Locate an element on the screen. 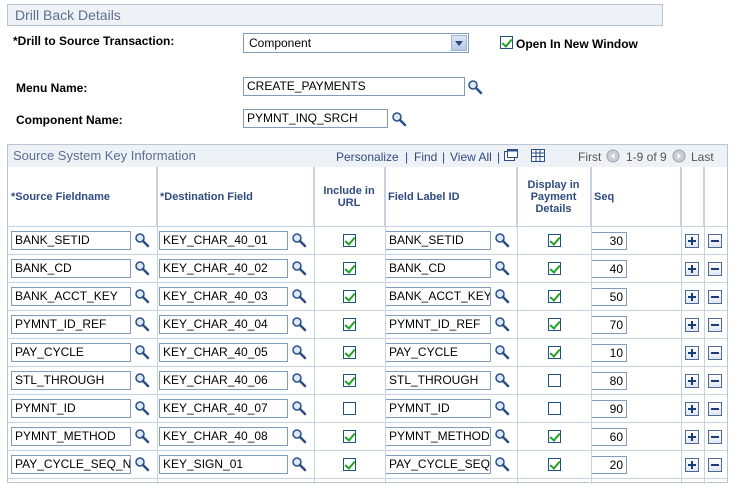 This screenshot has width=734, height=488. col-display-payment: Display in Payment Details is located at coordinates (554, 197).